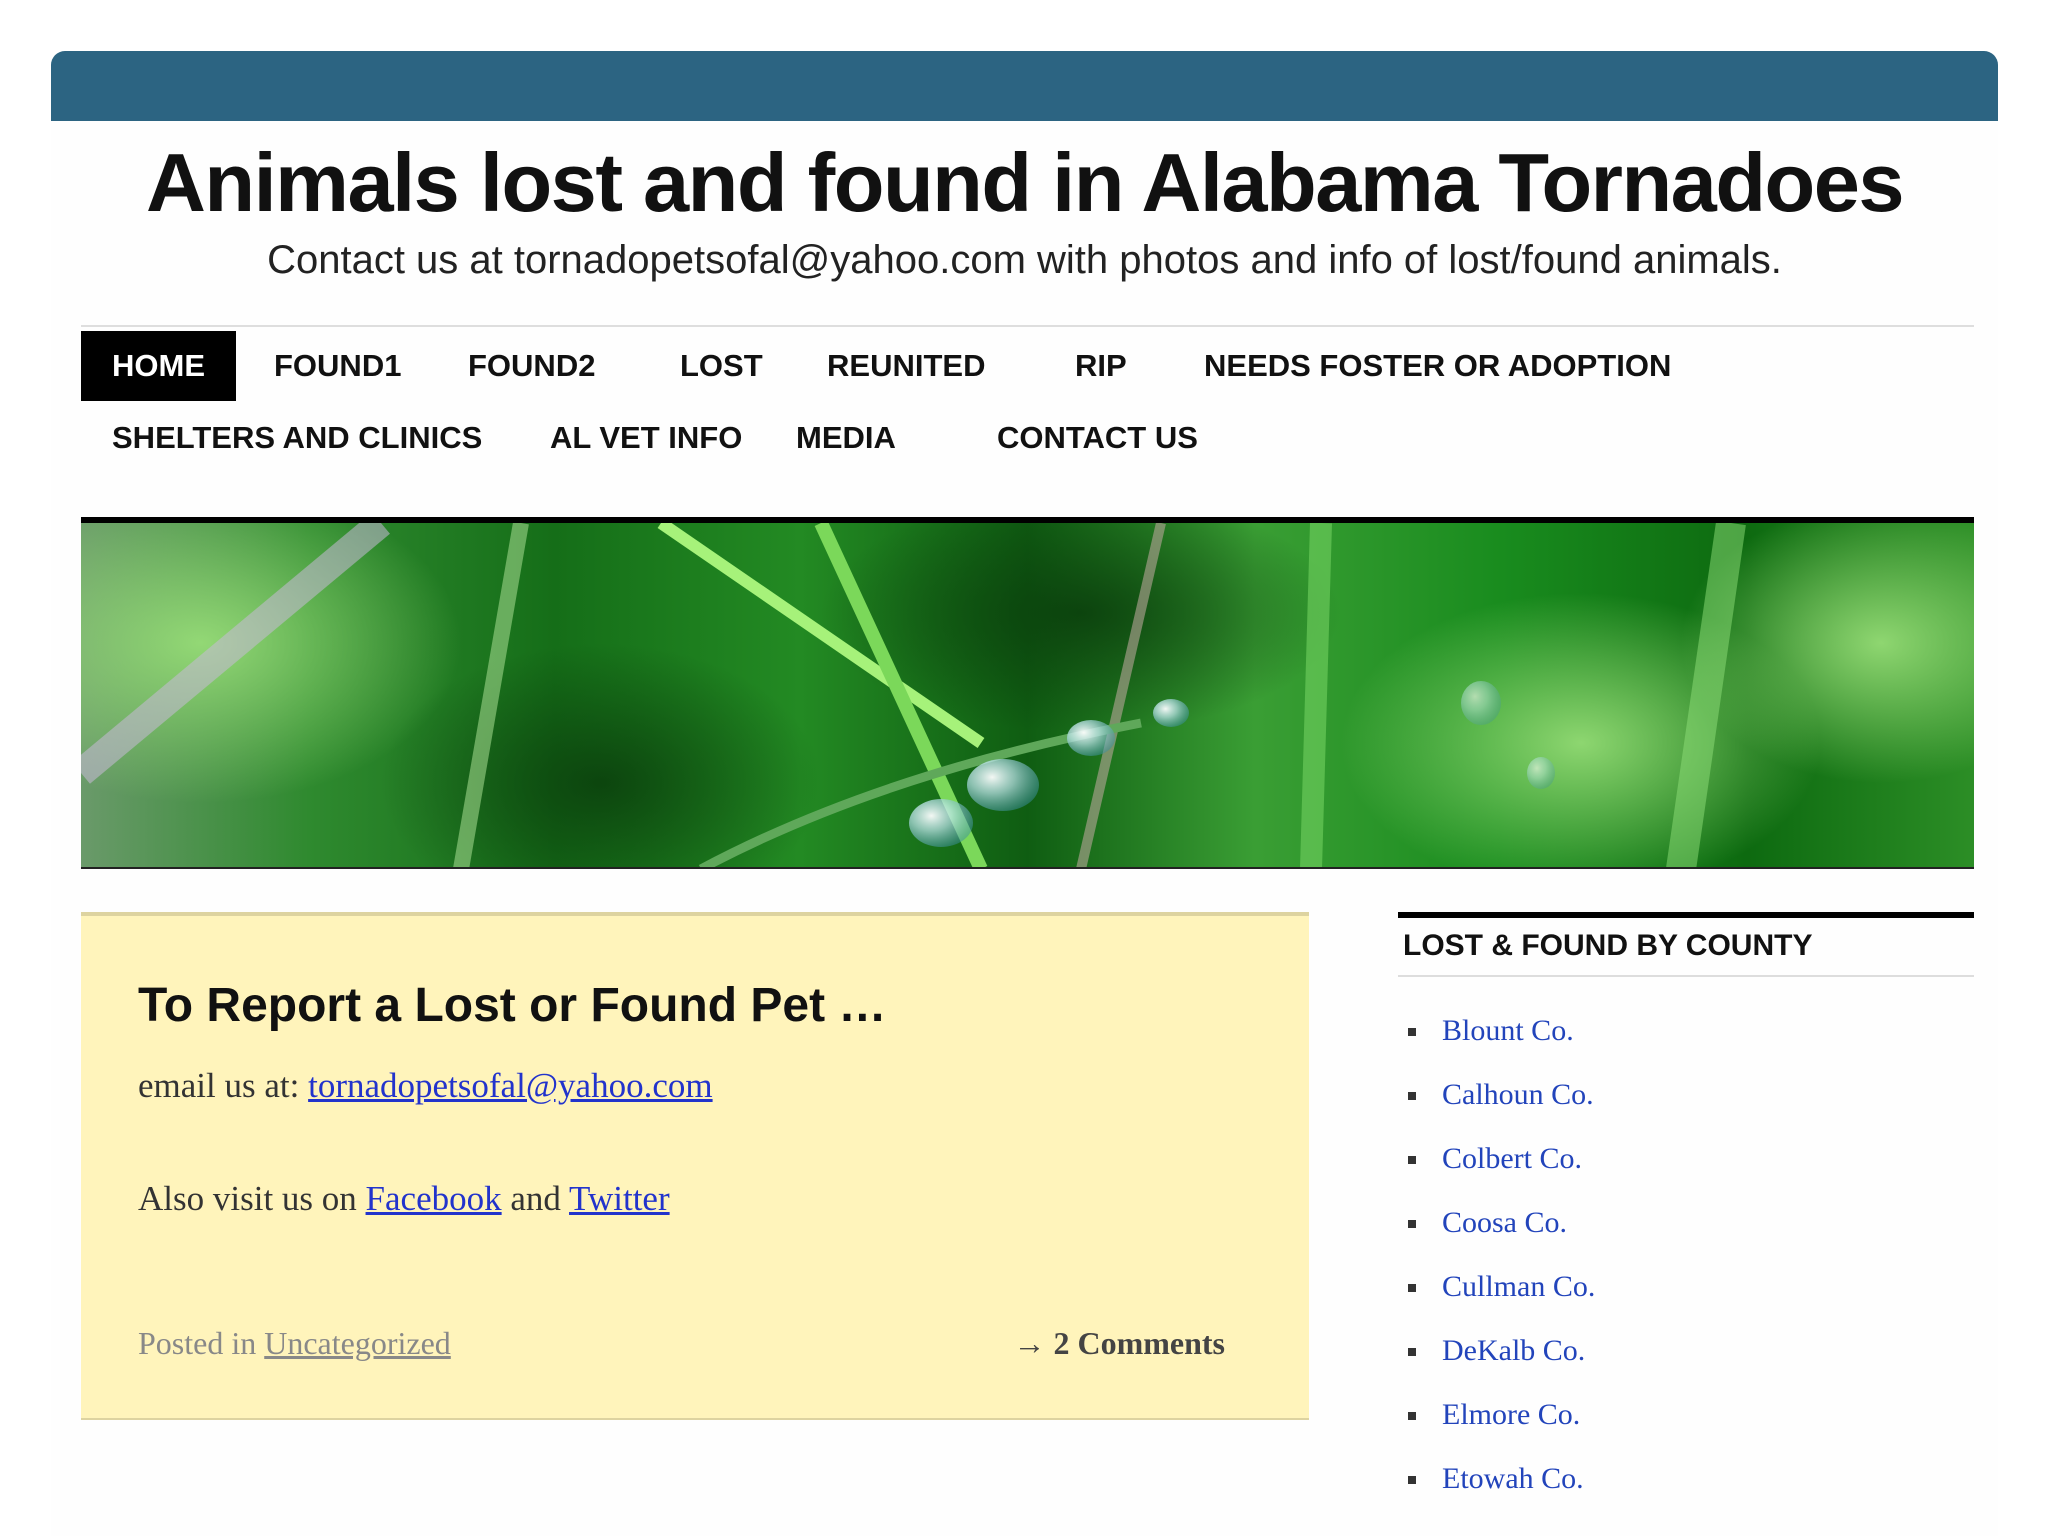  What do you see at coordinates (646, 438) in the screenshot?
I see `nav-item-al-vet-info: AL VET INFO` at bounding box center [646, 438].